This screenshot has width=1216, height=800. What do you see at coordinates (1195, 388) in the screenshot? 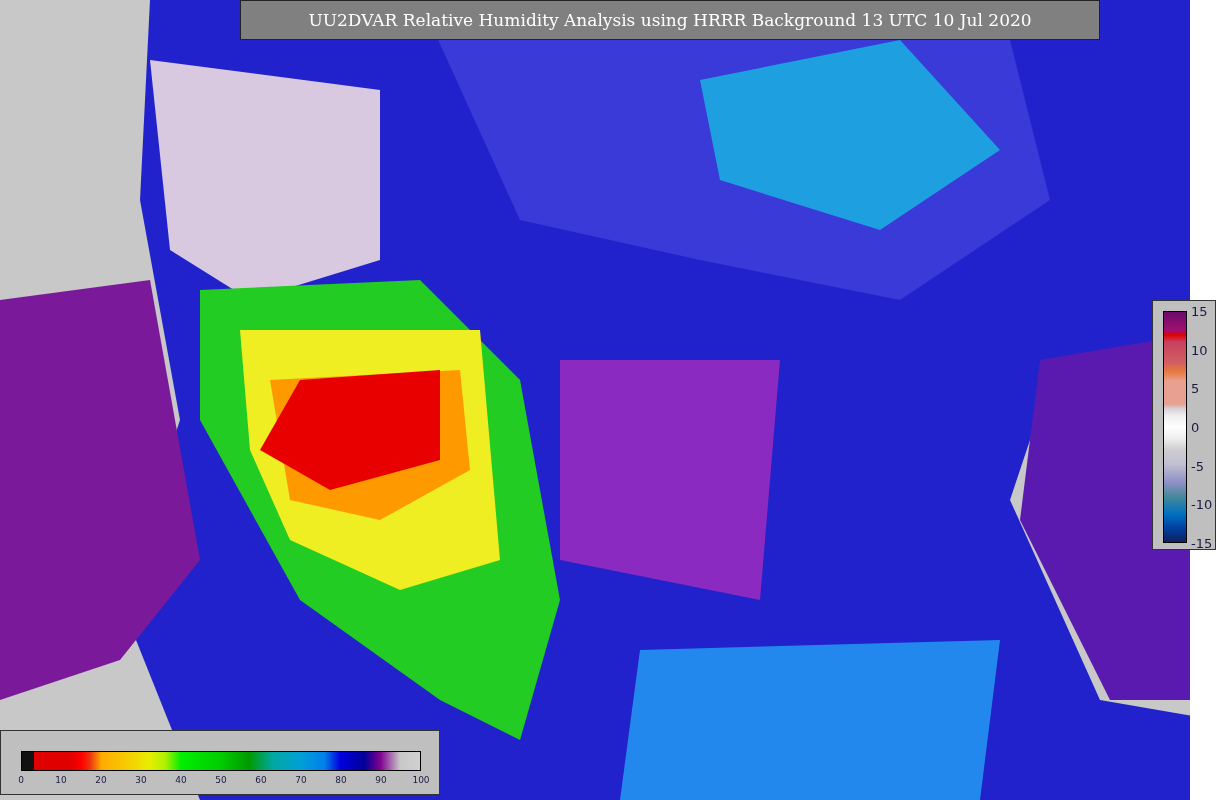
I see `colorbar-tick-label: 5` at bounding box center [1195, 388].